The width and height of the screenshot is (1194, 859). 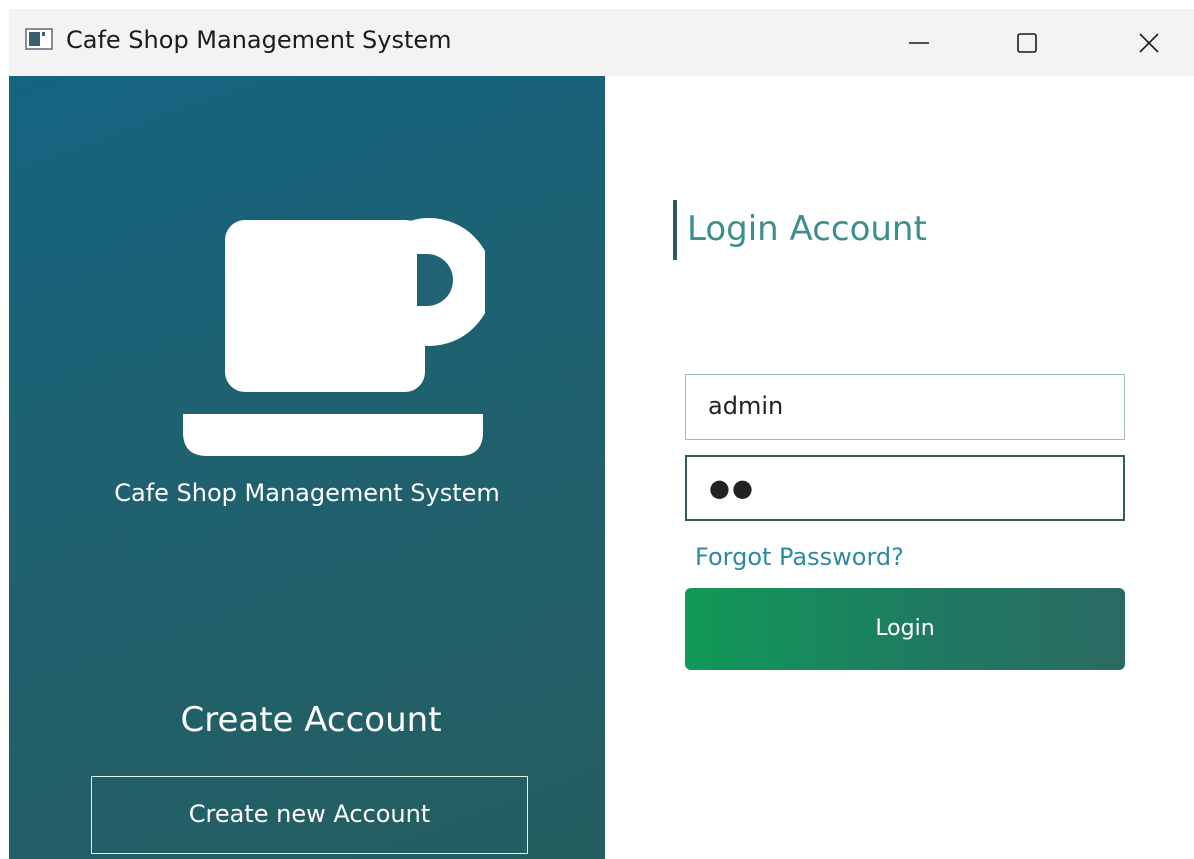 I want to click on minimize-button, so click(x=919, y=42).